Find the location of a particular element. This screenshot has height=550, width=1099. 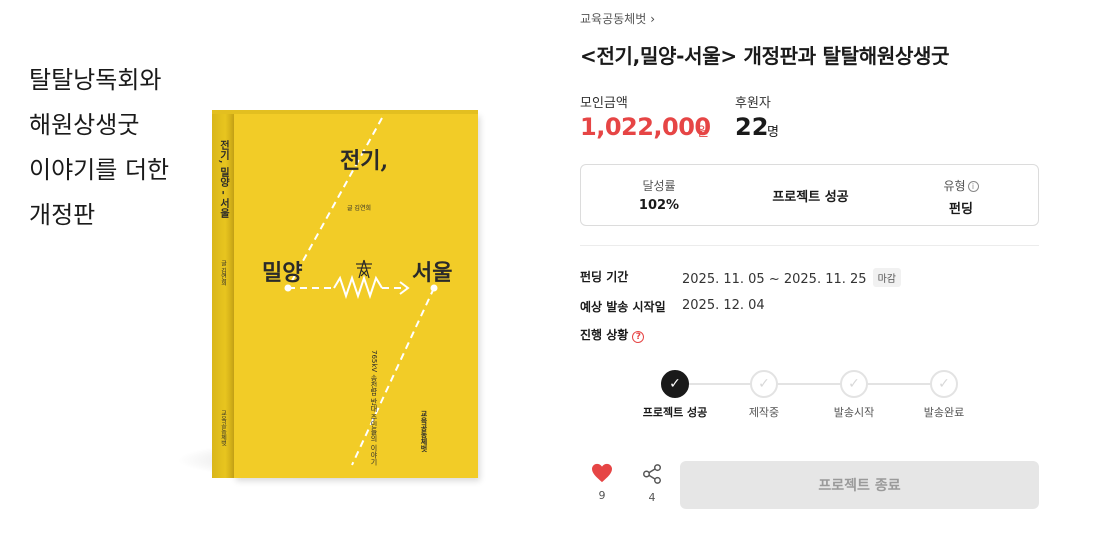

progress-stepper: ✓ ✓ ✓ ✓ 프로젝트 성공 제작중 발송시작 발송완료 is located at coordinates (810, 400).